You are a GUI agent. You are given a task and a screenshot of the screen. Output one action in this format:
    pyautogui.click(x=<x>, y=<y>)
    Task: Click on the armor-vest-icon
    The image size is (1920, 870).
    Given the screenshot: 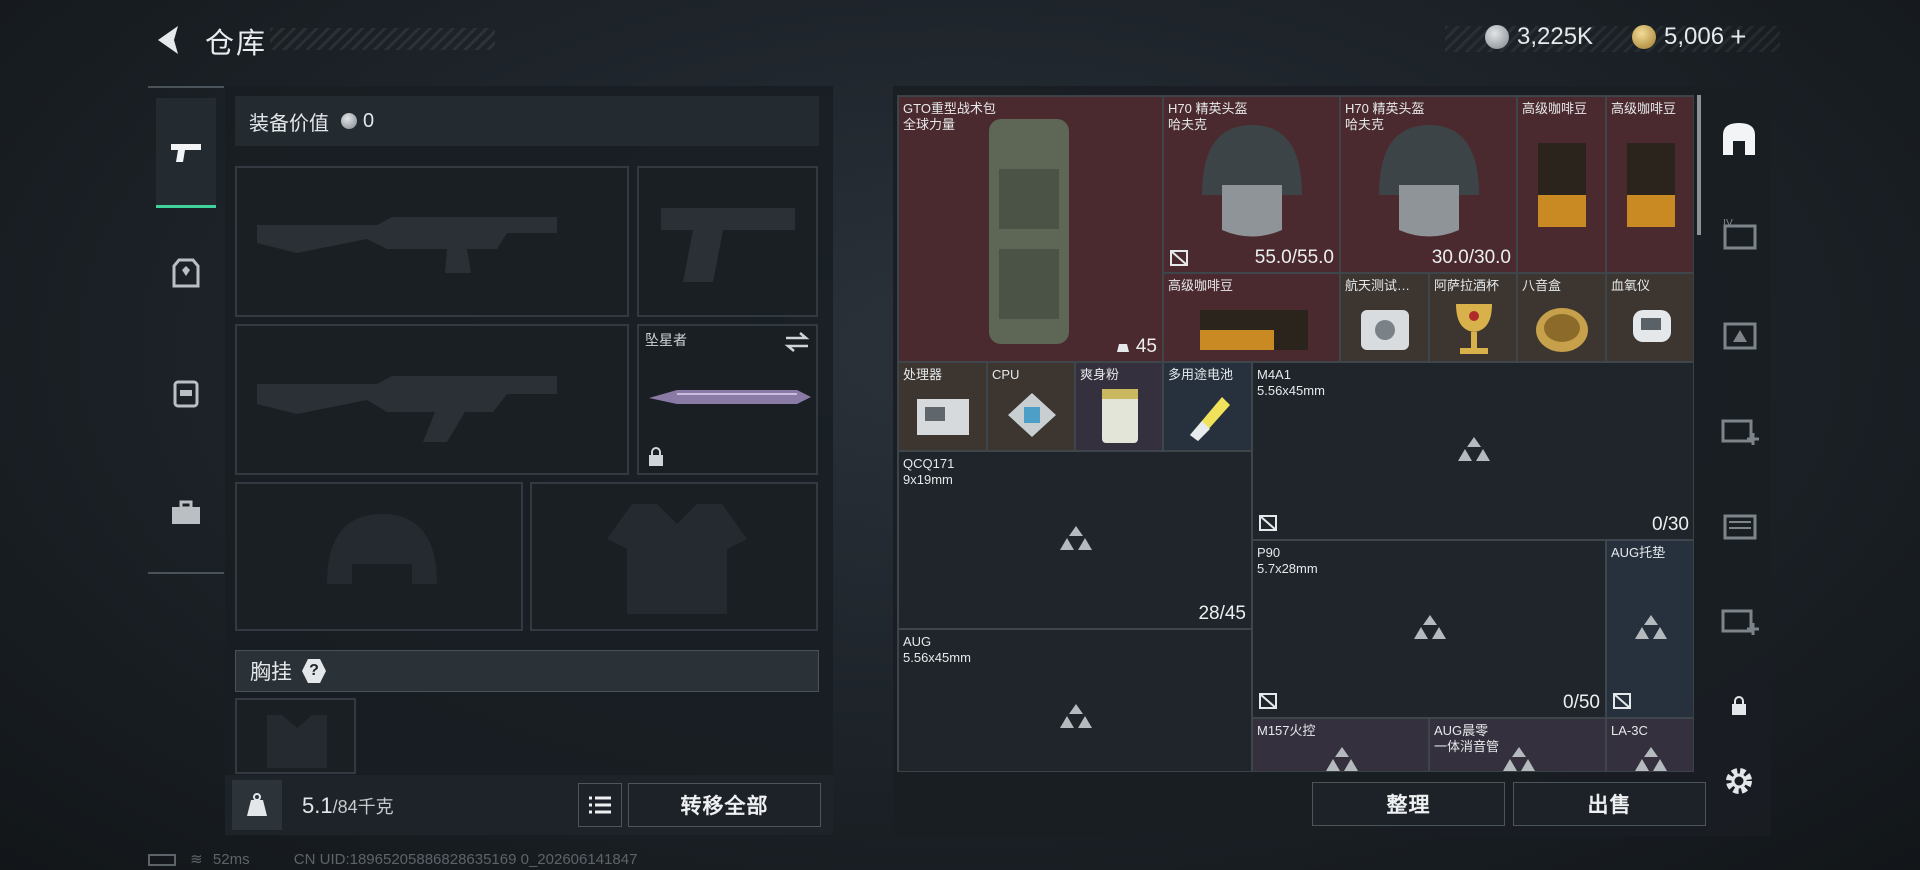 What is the action you would take?
    pyautogui.click(x=186, y=273)
    